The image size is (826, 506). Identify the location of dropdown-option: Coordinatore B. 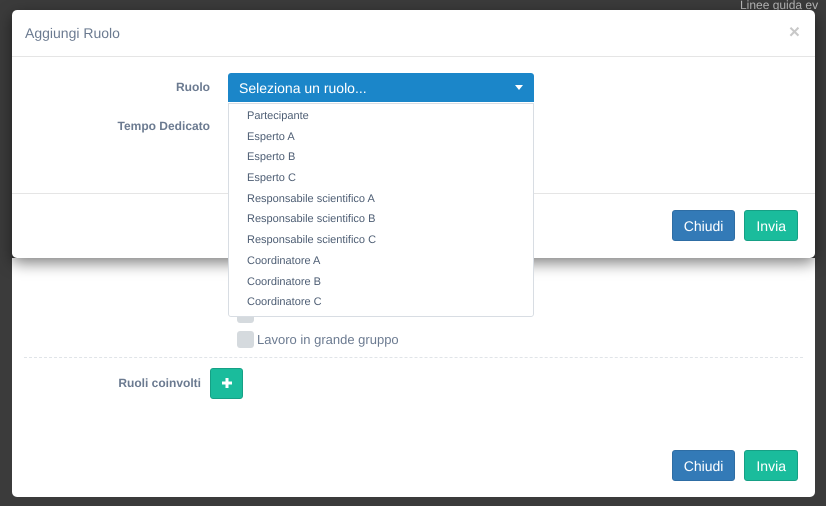
(381, 282).